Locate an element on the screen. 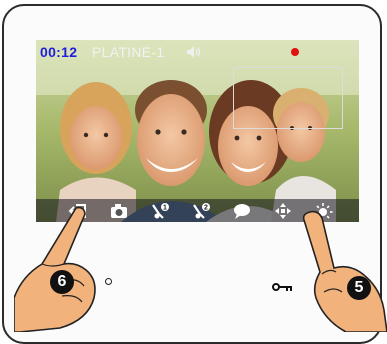 The width and height of the screenshot is (387, 344). direction-pad-icon is located at coordinates (283, 210).